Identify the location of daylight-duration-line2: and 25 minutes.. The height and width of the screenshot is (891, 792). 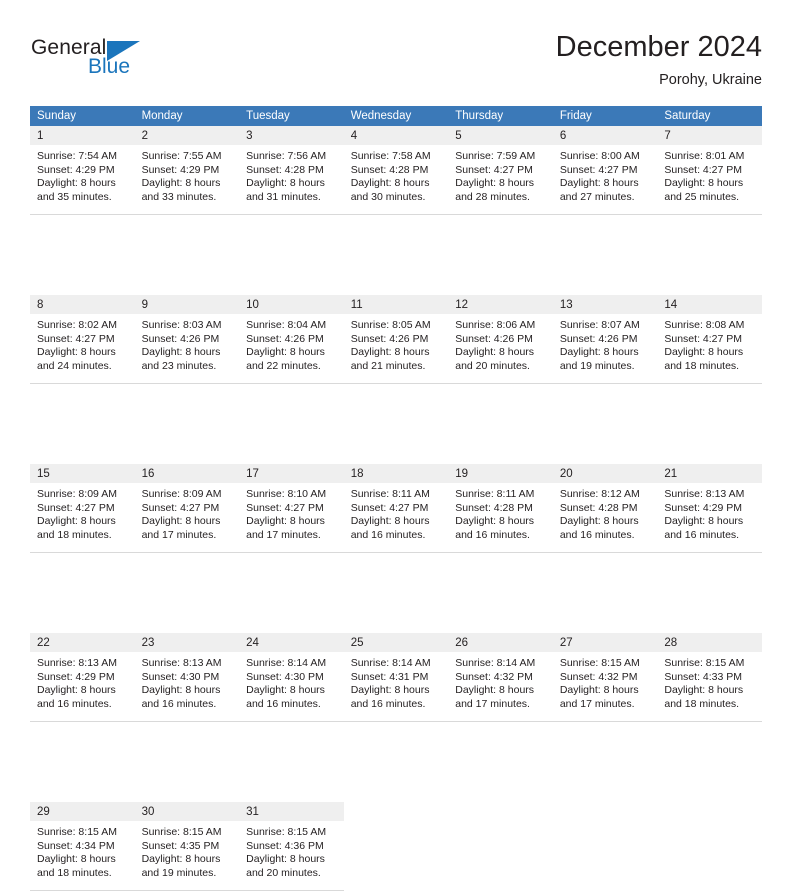
(702, 196).